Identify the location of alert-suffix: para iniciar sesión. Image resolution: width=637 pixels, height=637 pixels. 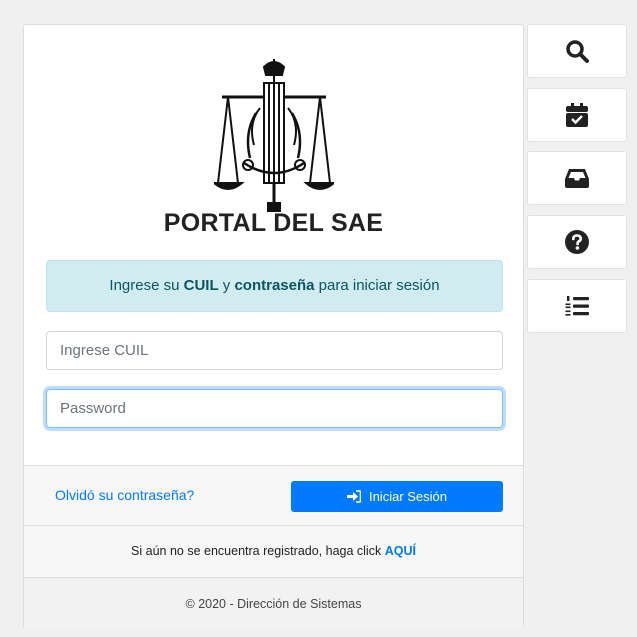
(377, 285).